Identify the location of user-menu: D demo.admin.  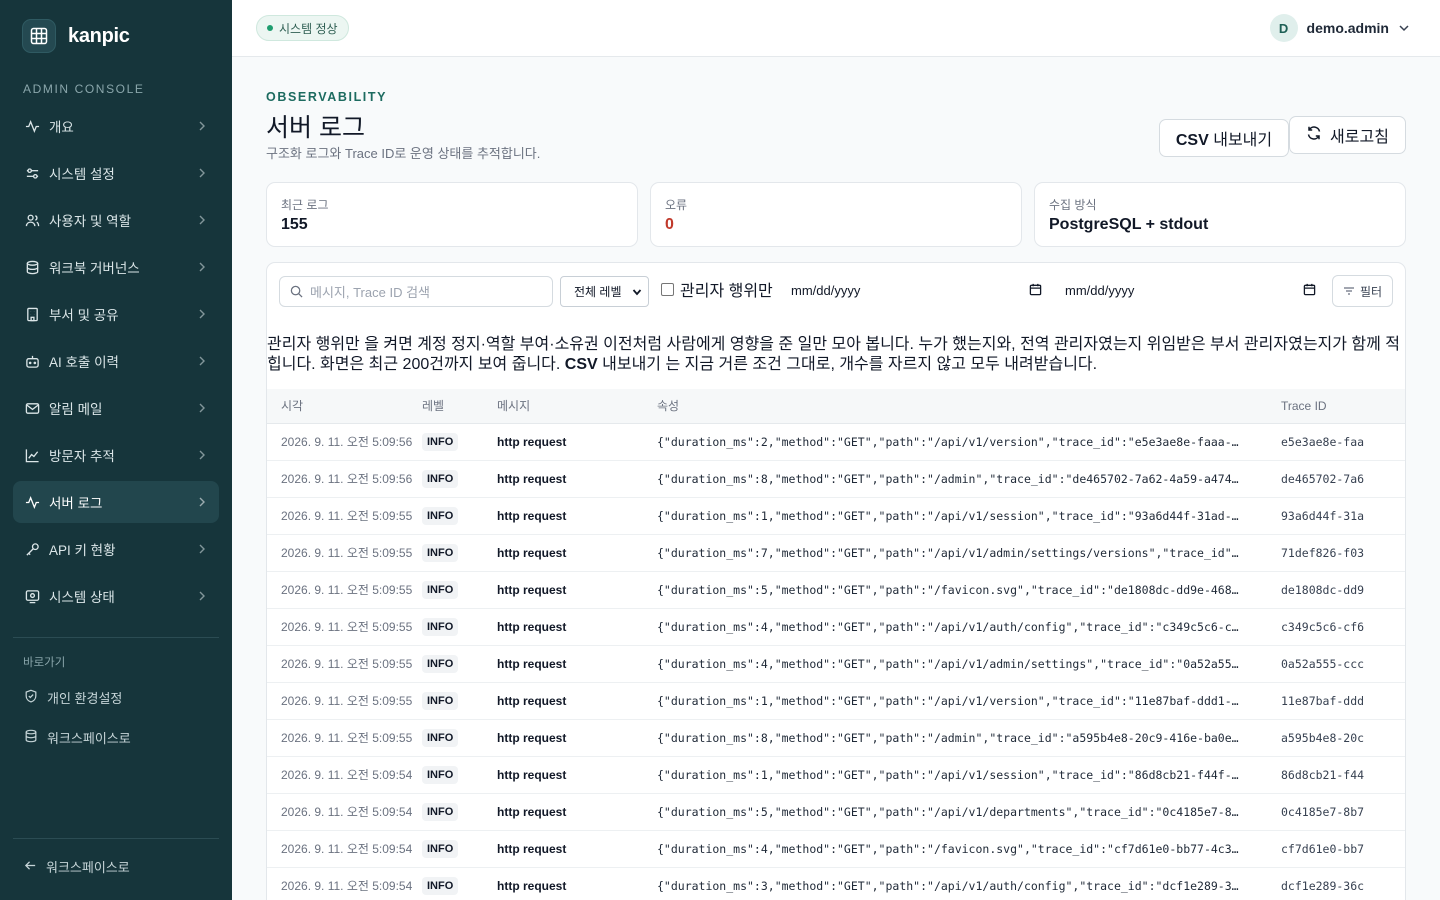
(1339, 28).